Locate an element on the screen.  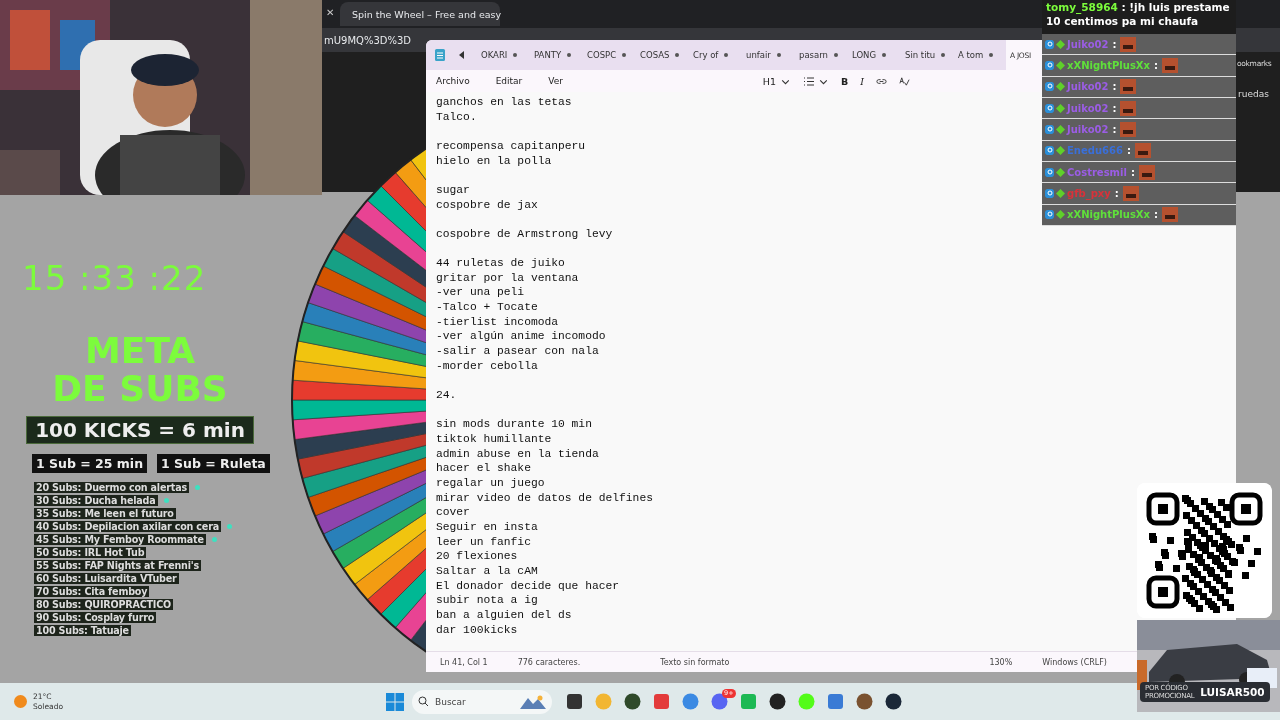
text-line: -Talco + Tocate is located at coordinates (487, 307).